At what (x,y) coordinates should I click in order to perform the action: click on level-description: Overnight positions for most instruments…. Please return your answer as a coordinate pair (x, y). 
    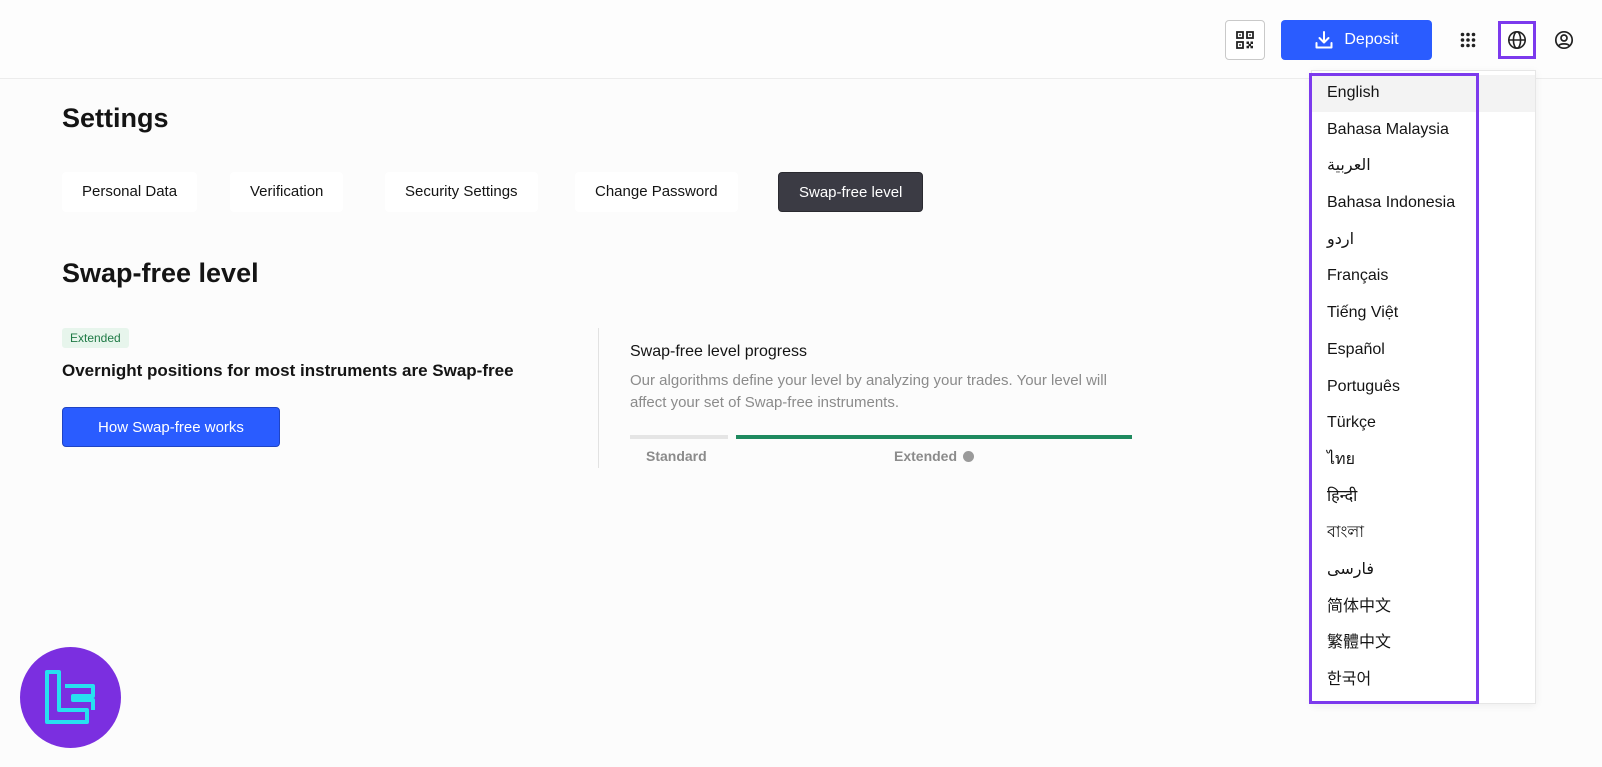
    Looking at the image, I should click on (288, 370).